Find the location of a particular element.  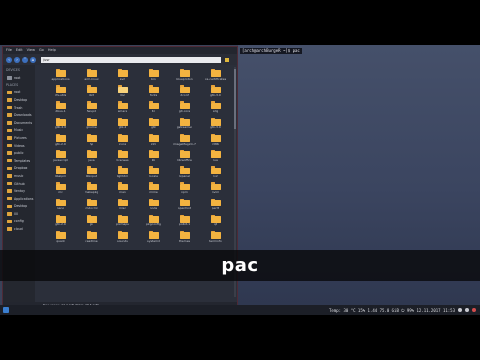

folder-item: polkit-1 is located at coordinates (184, 222).